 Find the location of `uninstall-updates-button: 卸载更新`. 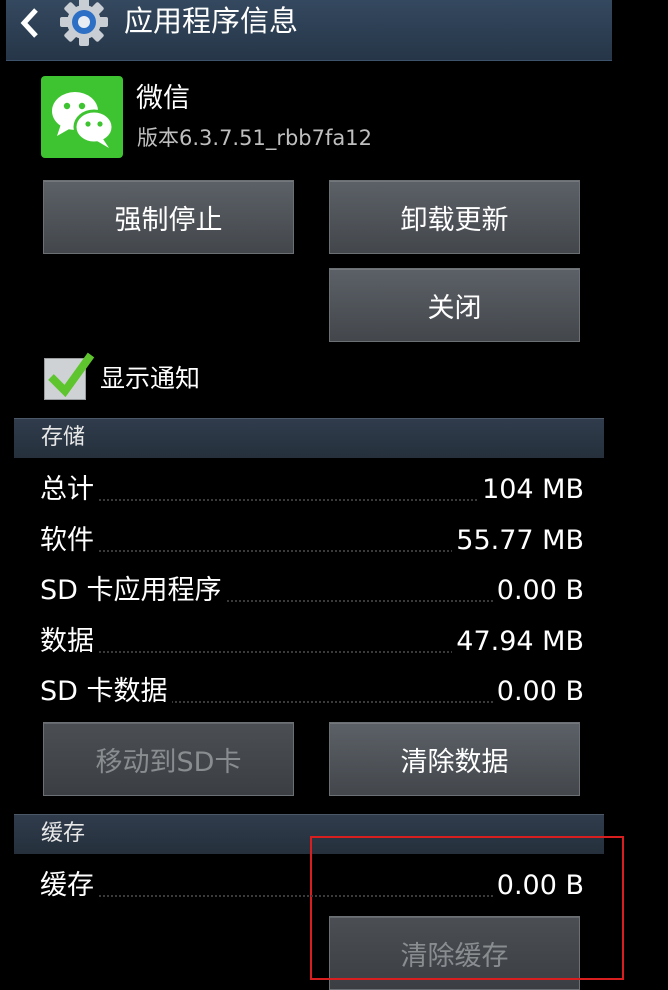

uninstall-updates-button: 卸载更新 is located at coordinates (454, 217).